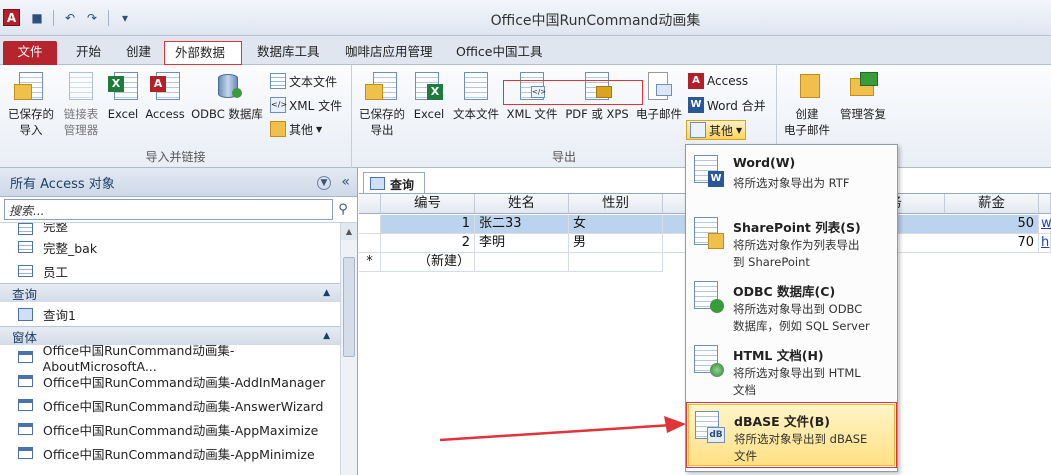  I want to click on table-cell-link: w, so click(1045, 224).